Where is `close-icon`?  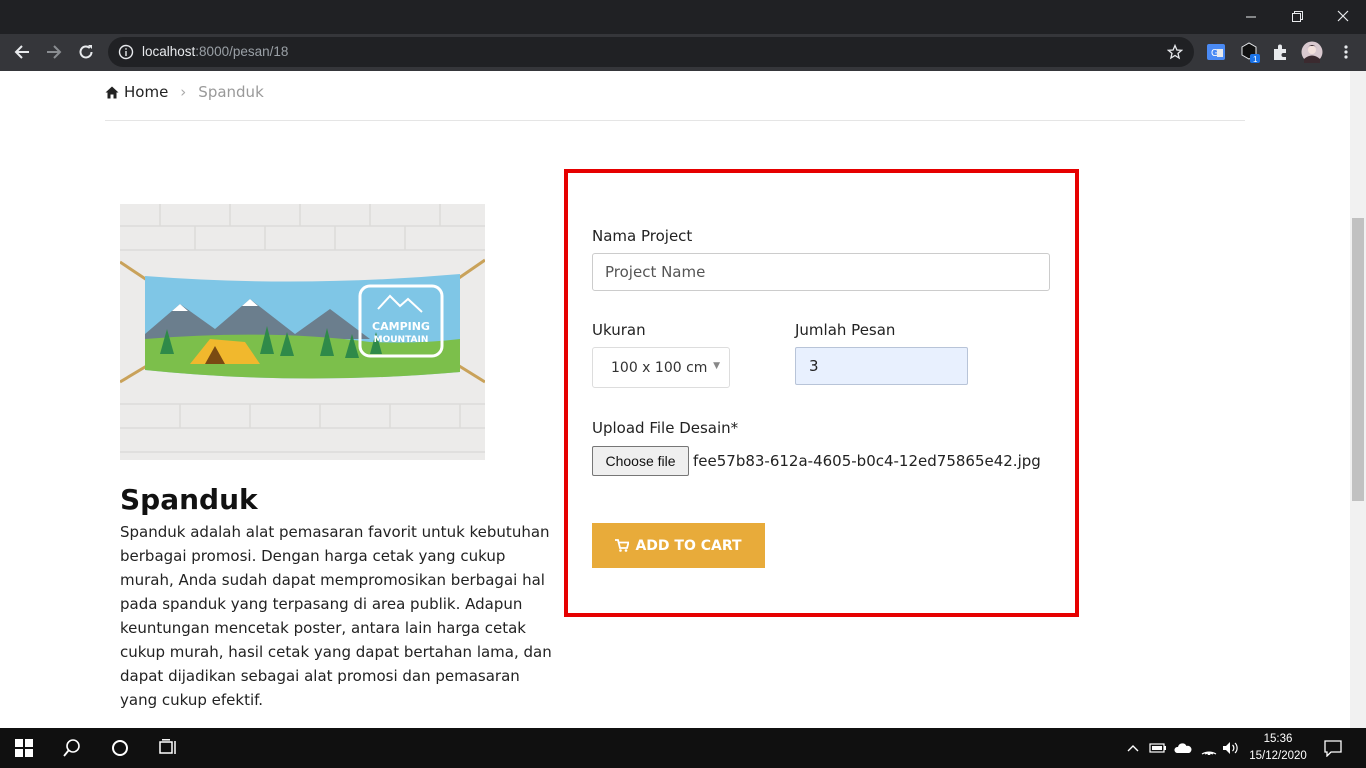
close-icon is located at coordinates (1343, 16).